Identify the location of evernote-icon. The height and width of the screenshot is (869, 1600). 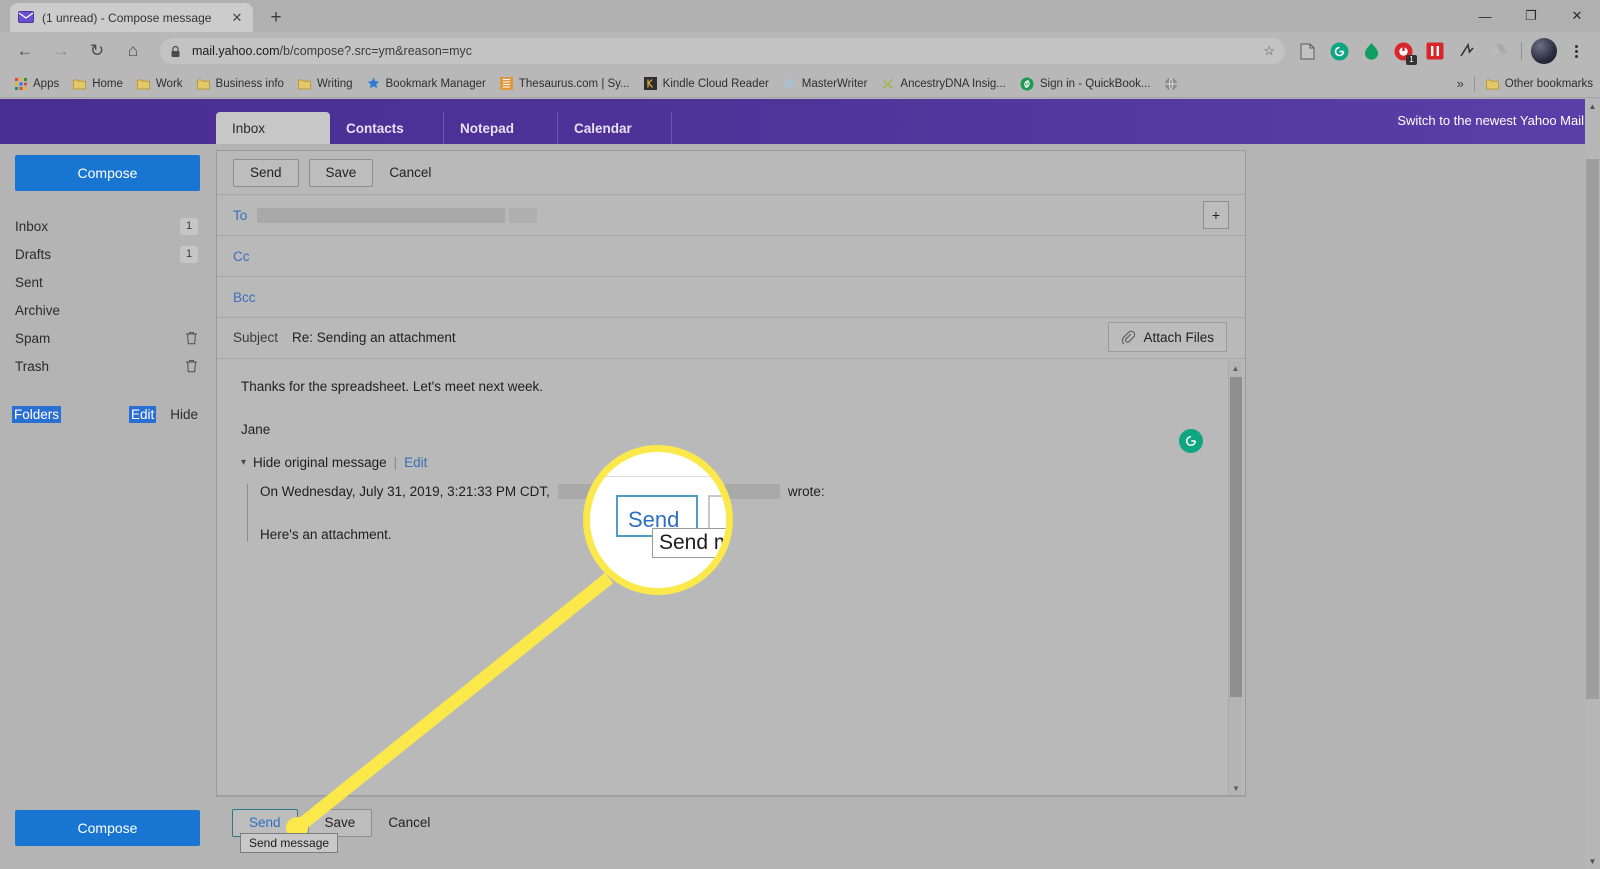
(1467, 51).